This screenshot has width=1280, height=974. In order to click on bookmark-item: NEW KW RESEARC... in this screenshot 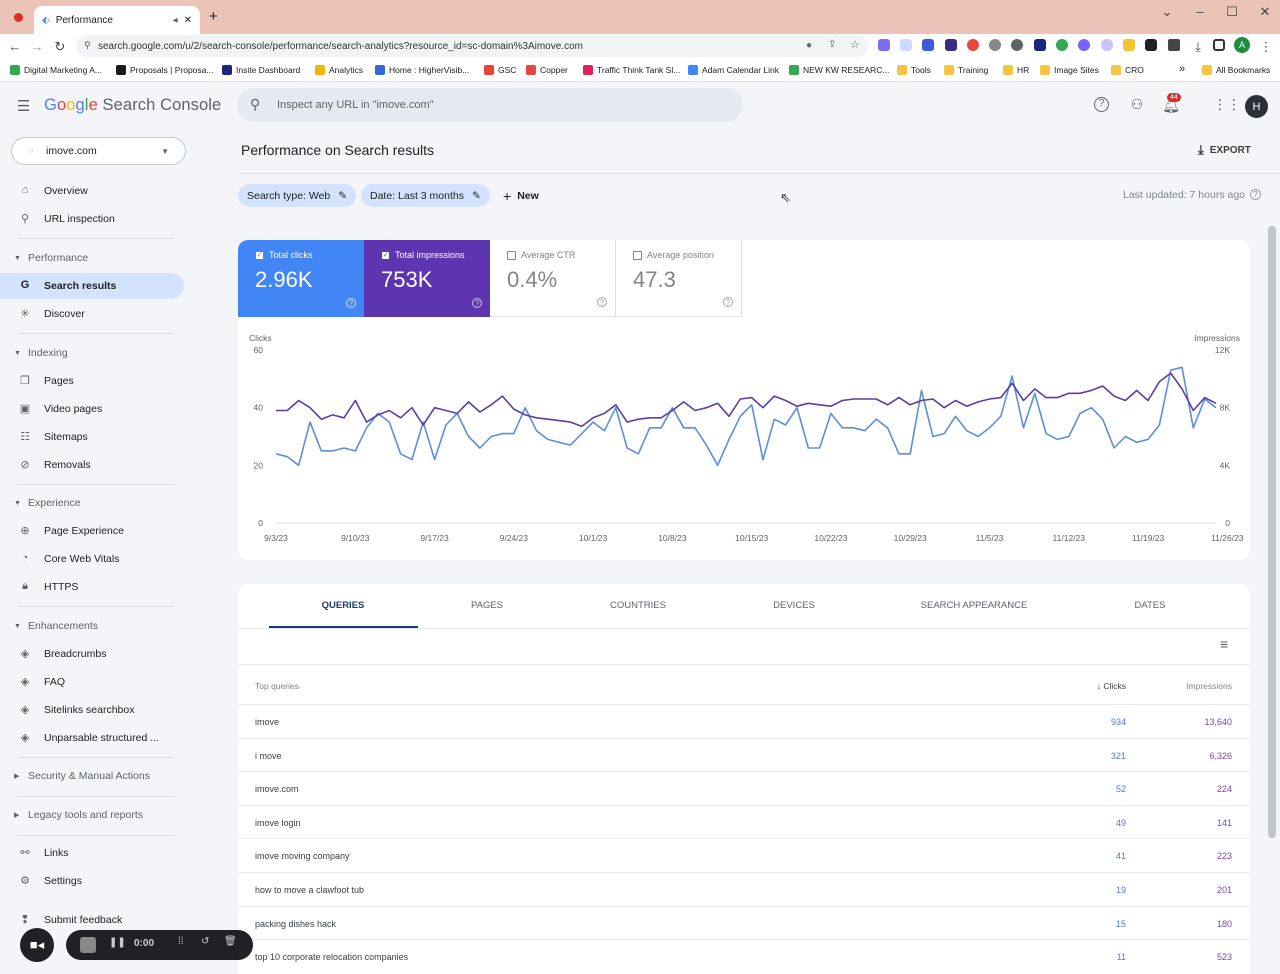, I will do `click(839, 70)`.